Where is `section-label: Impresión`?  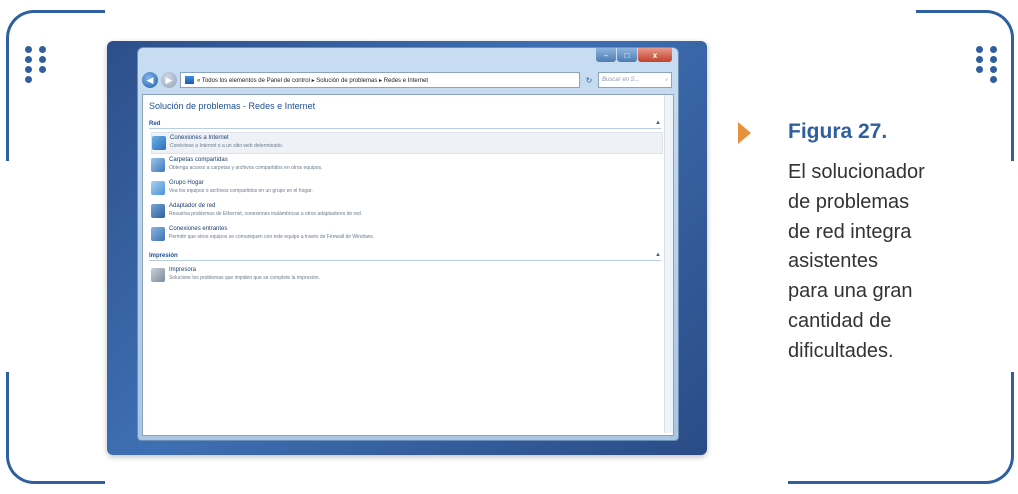 section-label: Impresión is located at coordinates (163, 256).